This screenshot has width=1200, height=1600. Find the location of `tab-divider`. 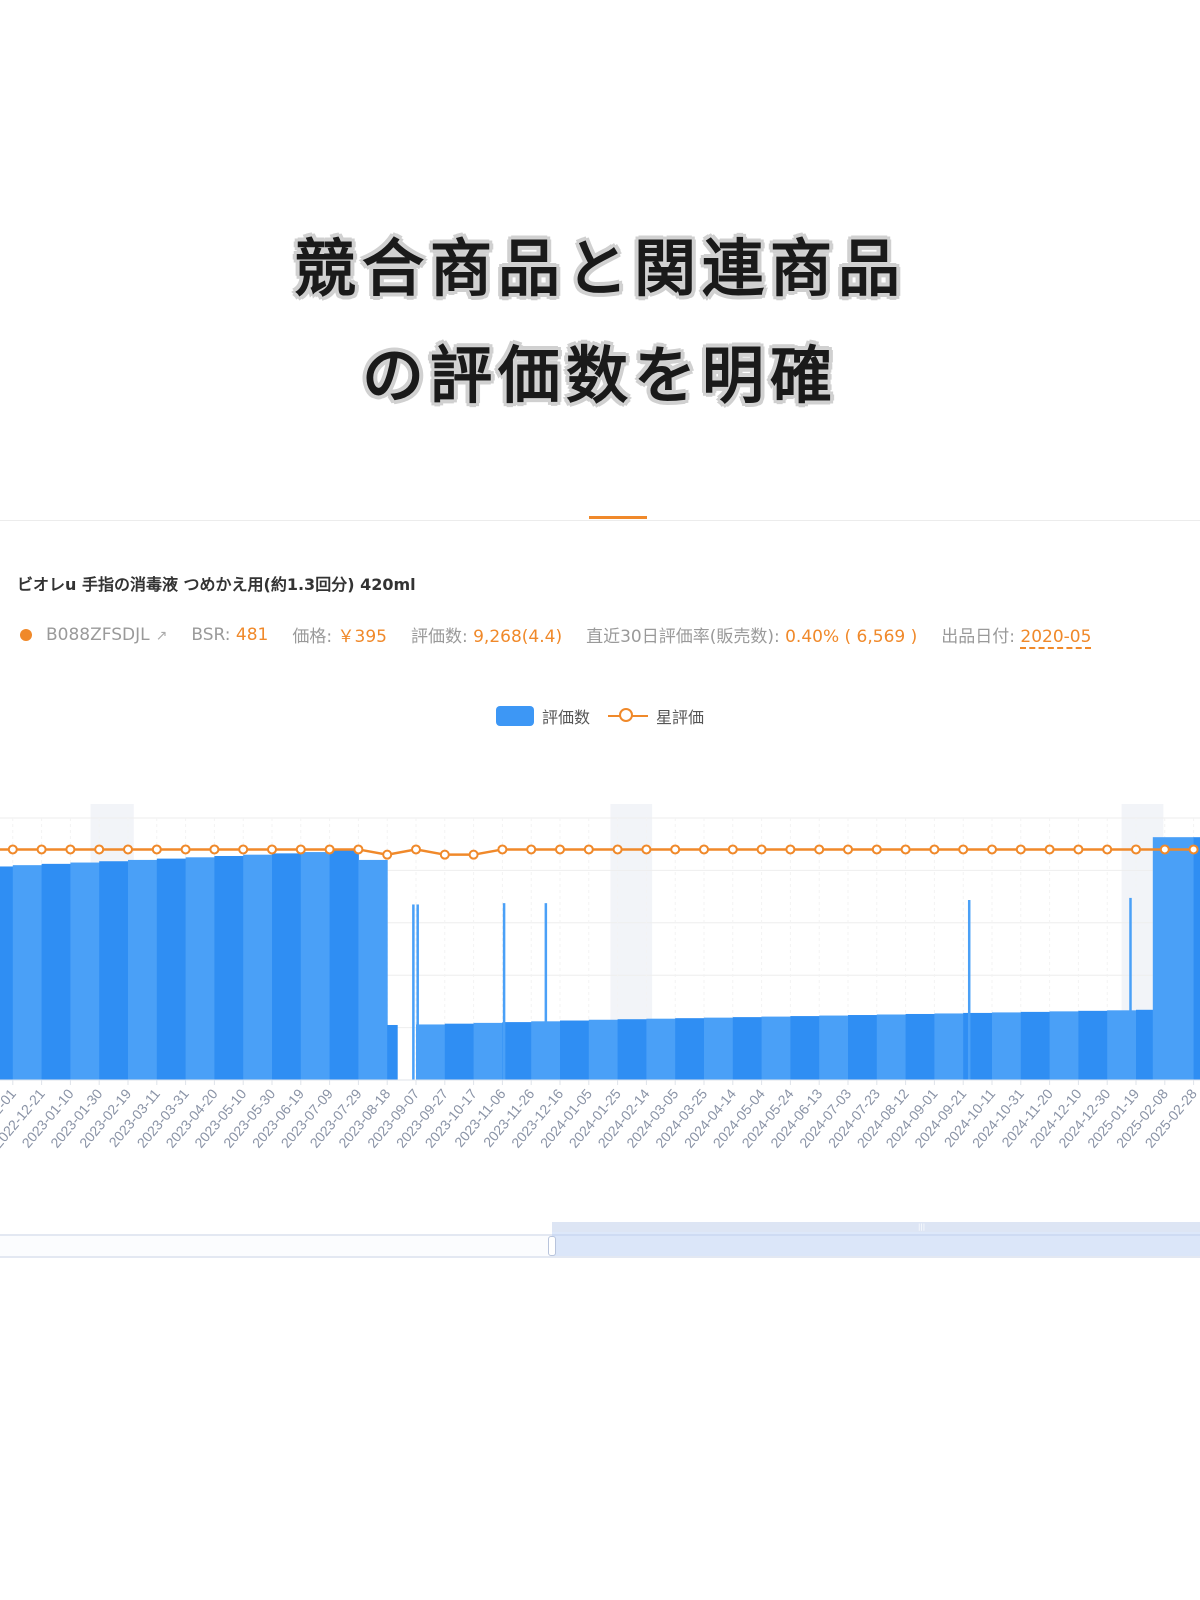

tab-divider is located at coordinates (600, 520).